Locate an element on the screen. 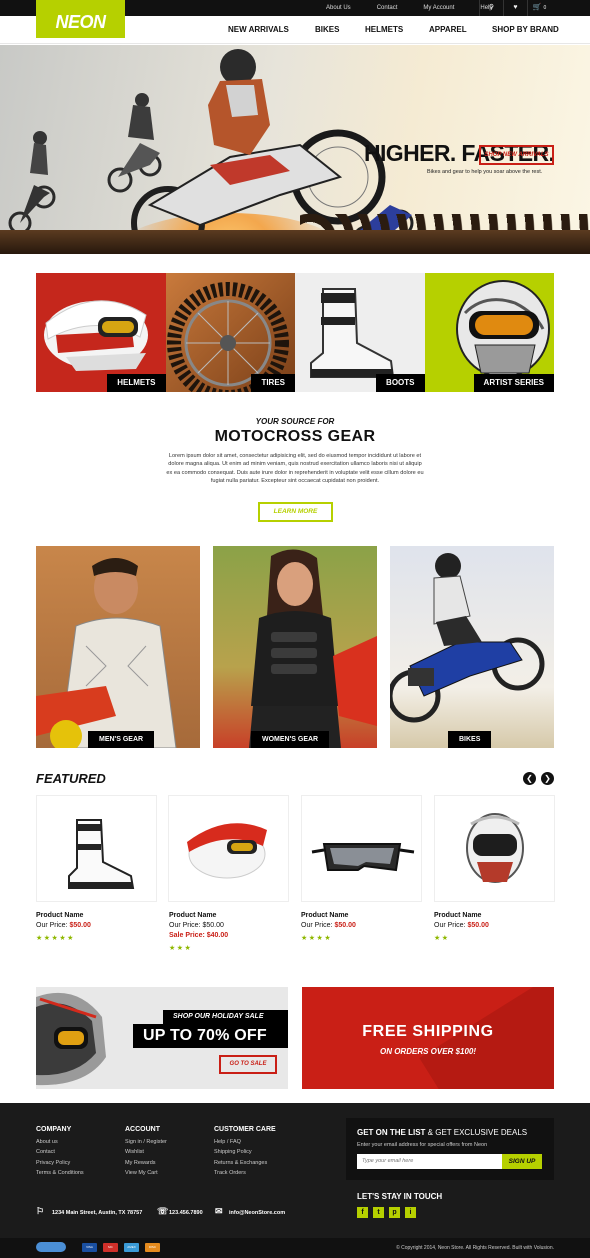  instagram-icon: i is located at coordinates (410, 1212).